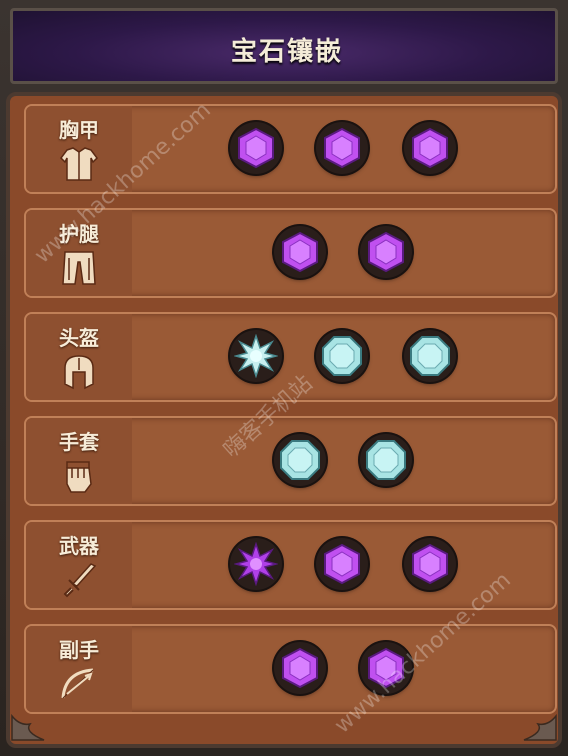  What do you see at coordinates (79, 372) in the screenshot?
I see `helmet-icon` at bounding box center [79, 372].